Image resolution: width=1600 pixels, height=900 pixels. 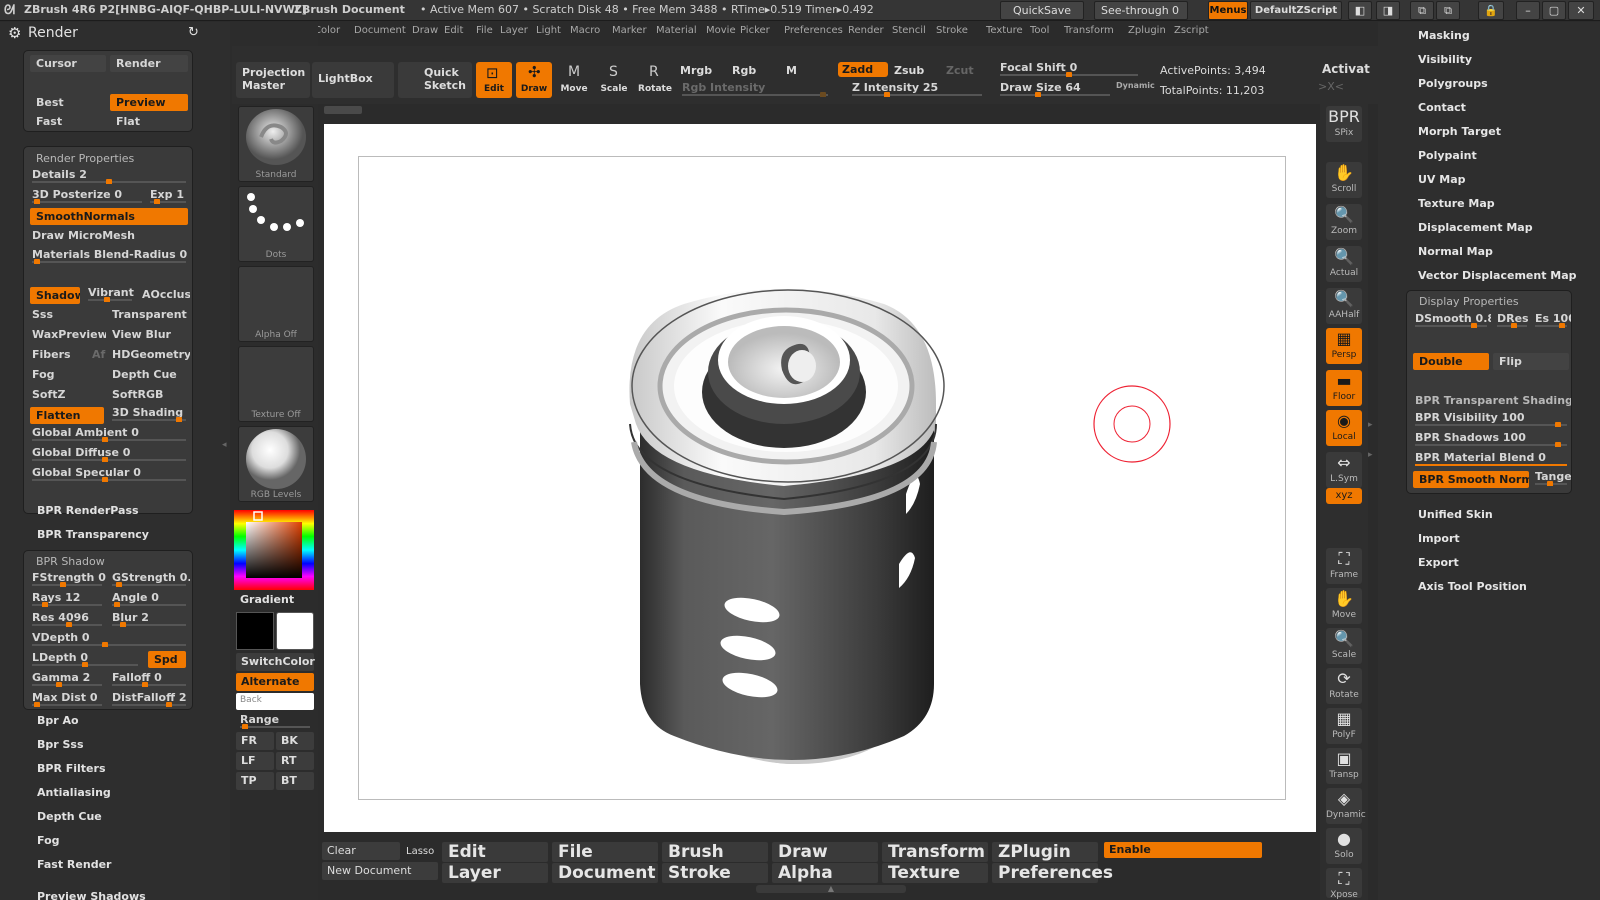 What do you see at coordinates (108, 433) in the screenshot?
I see `global-ambient-slider: Global Ambient 0` at bounding box center [108, 433].